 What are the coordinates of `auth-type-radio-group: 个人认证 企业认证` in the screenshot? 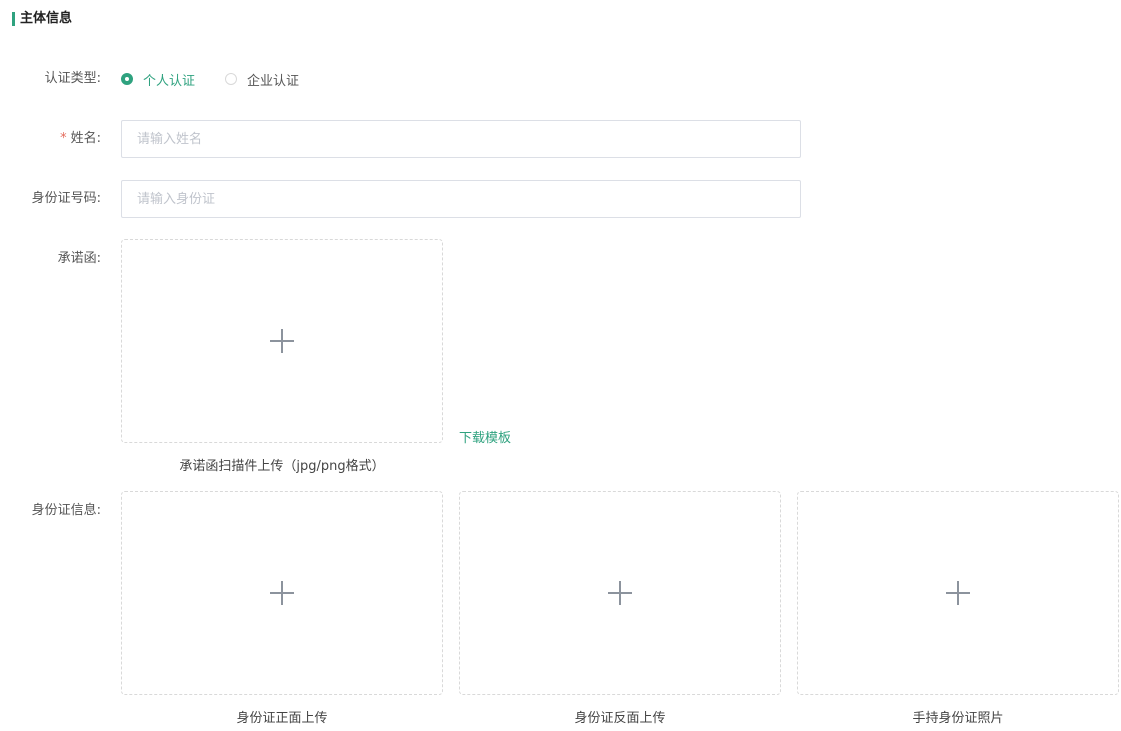 It's located at (225, 79).